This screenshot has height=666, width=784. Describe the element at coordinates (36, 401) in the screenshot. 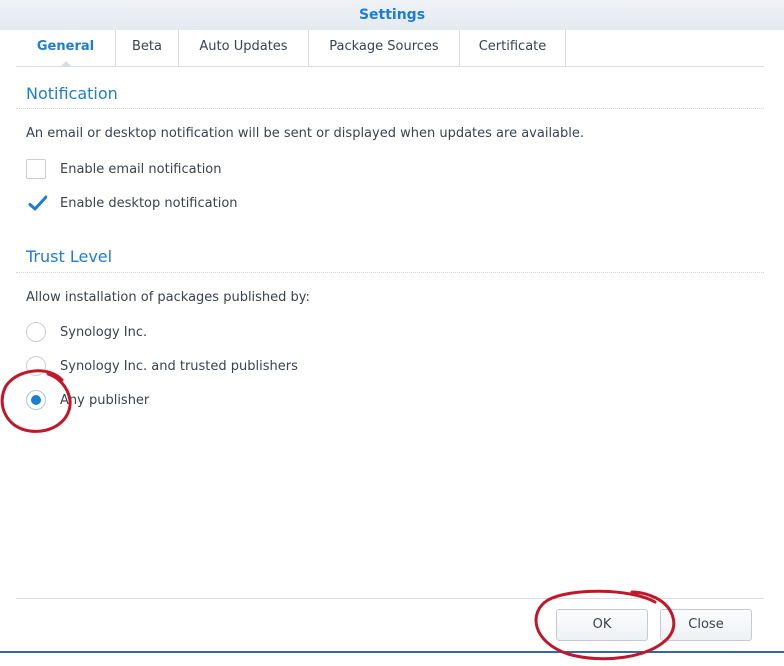

I see `annotation-circle-any-publisher` at that location.